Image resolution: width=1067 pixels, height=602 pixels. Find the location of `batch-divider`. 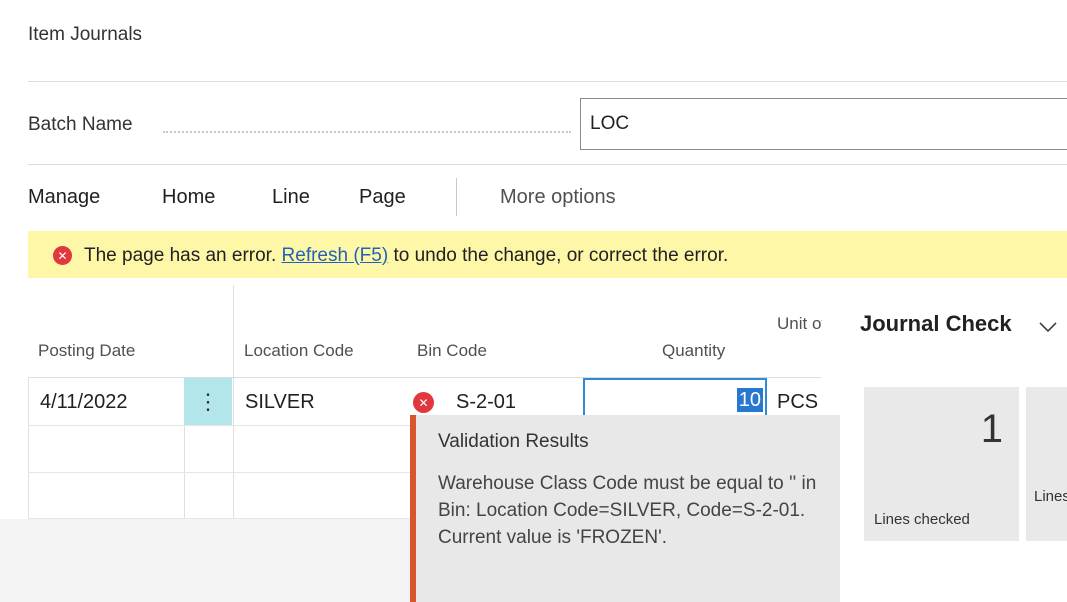

batch-divider is located at coordinates (547, 164).